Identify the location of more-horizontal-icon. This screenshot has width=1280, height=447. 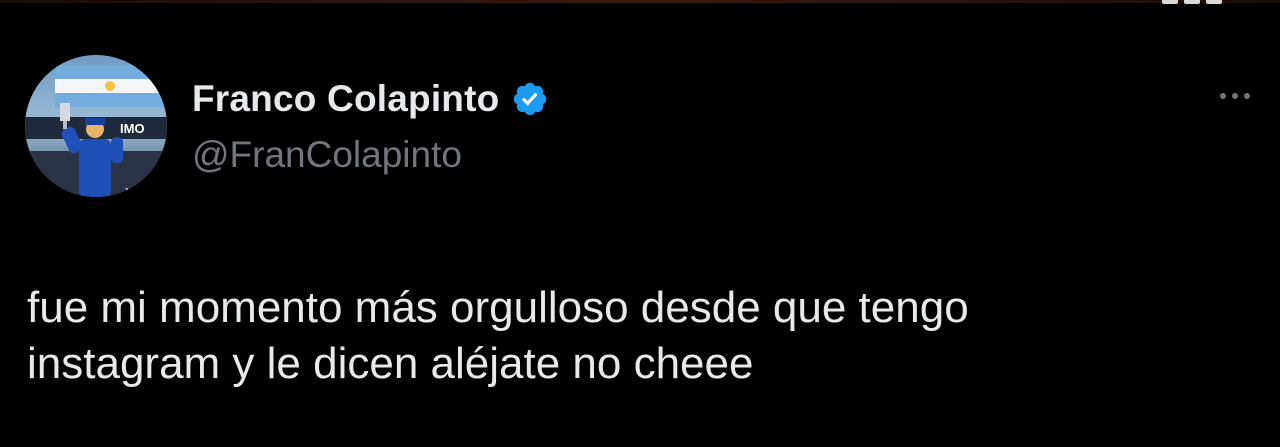
(1223, 96).